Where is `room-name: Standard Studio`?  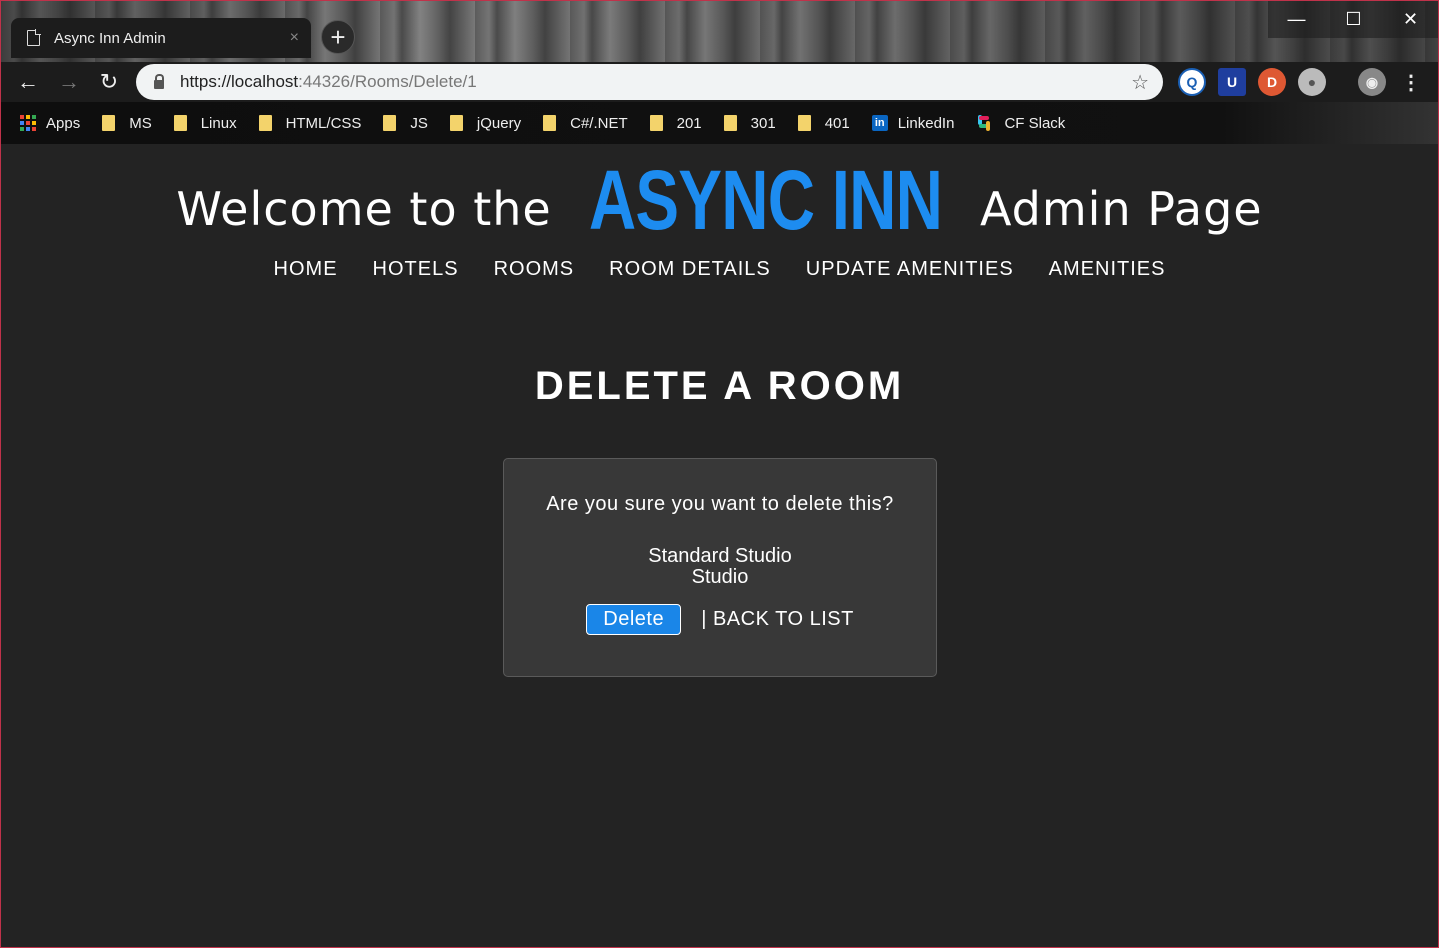
room-name: Standard Studio is located at coordinates (720, 556).